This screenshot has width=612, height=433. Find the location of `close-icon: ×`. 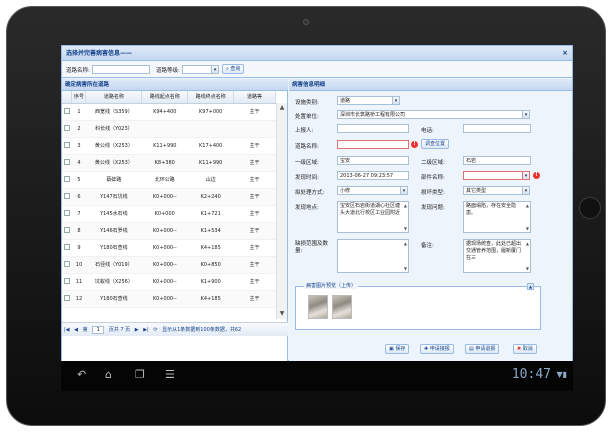

close-icon: × is located at coordinates (565, 53).